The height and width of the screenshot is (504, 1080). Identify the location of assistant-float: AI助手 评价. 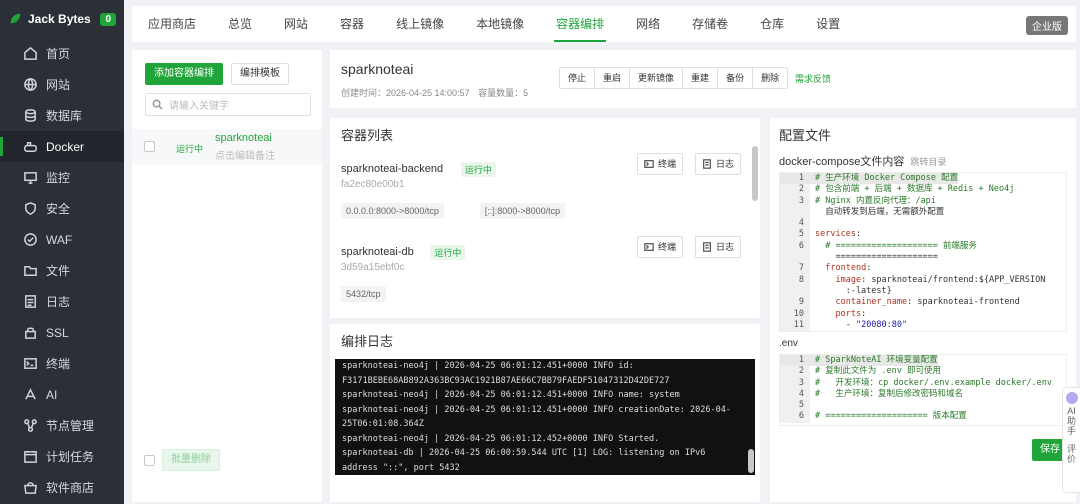
(1071, 440).